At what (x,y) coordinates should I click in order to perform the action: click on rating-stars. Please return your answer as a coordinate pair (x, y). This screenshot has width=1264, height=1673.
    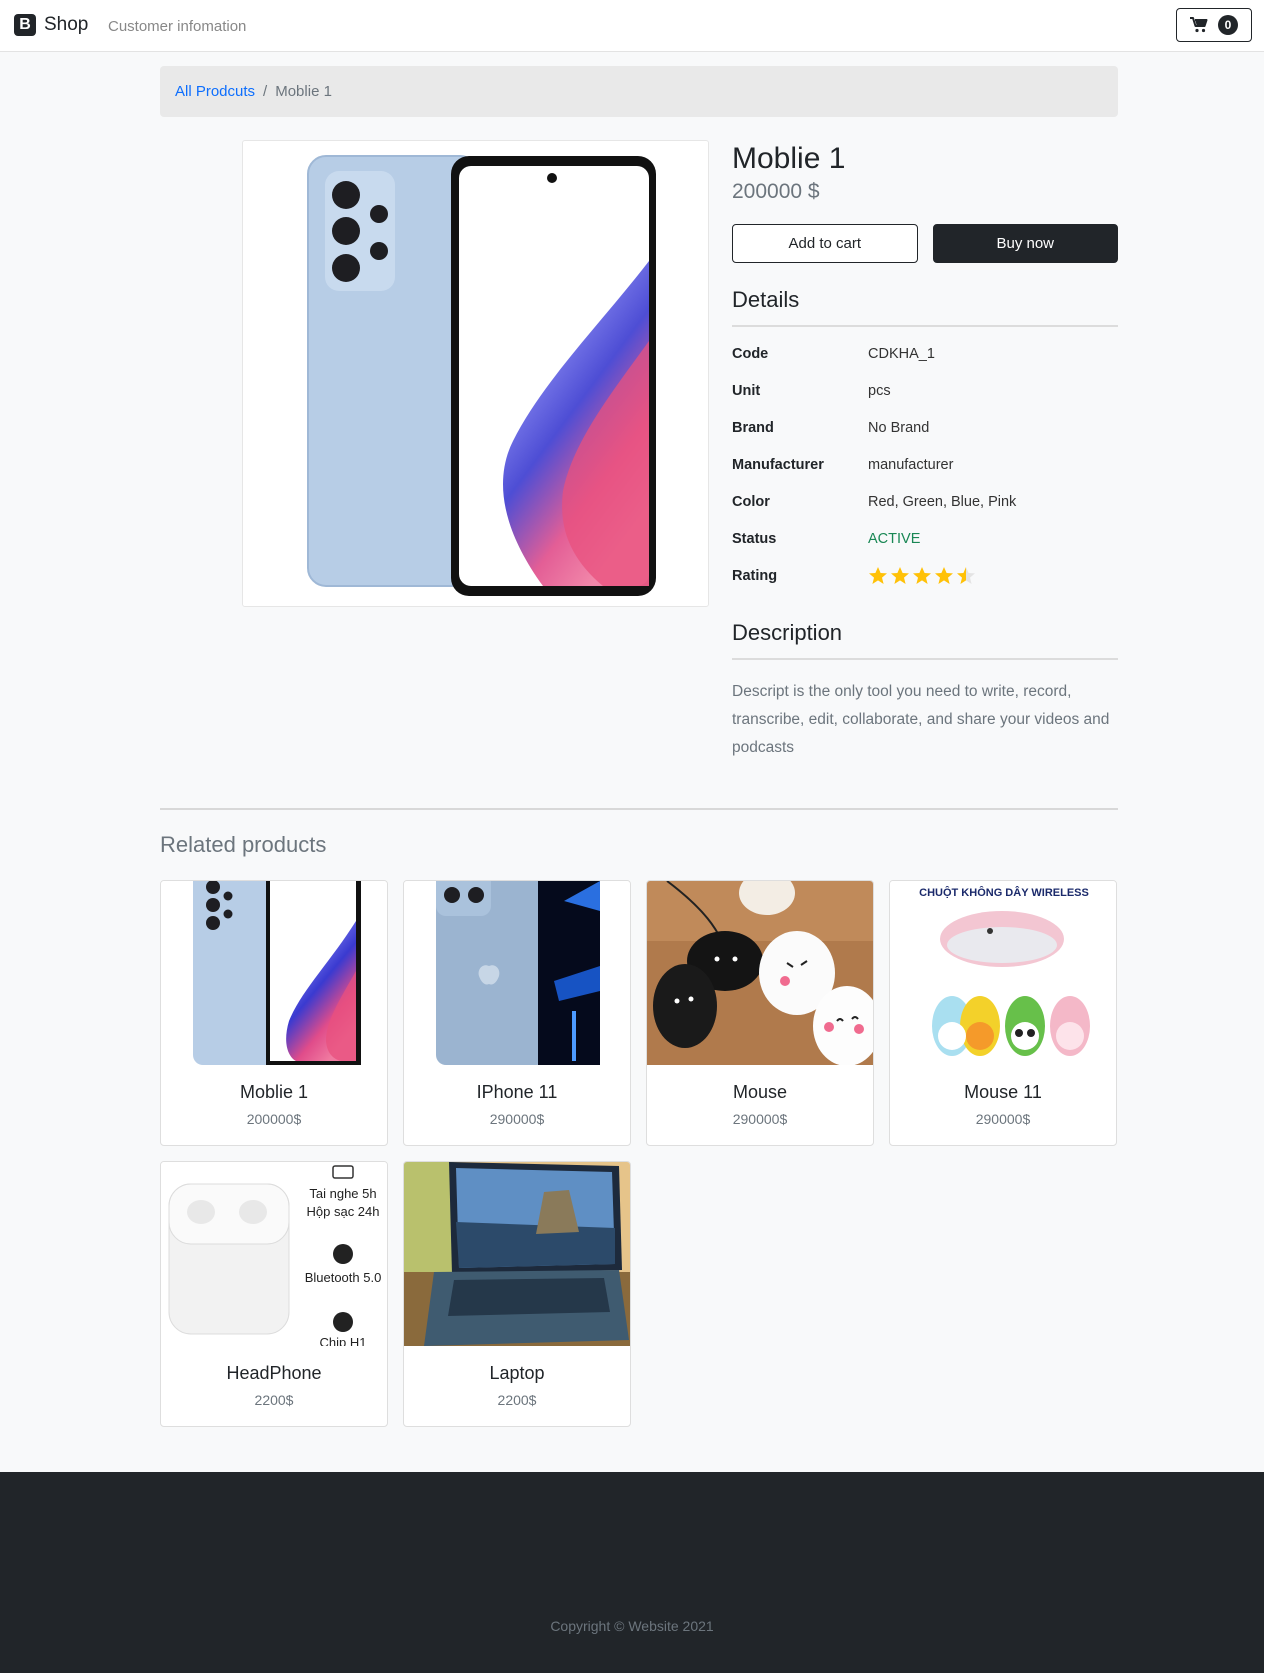
    Looking at the image, I should click on (922, 576).